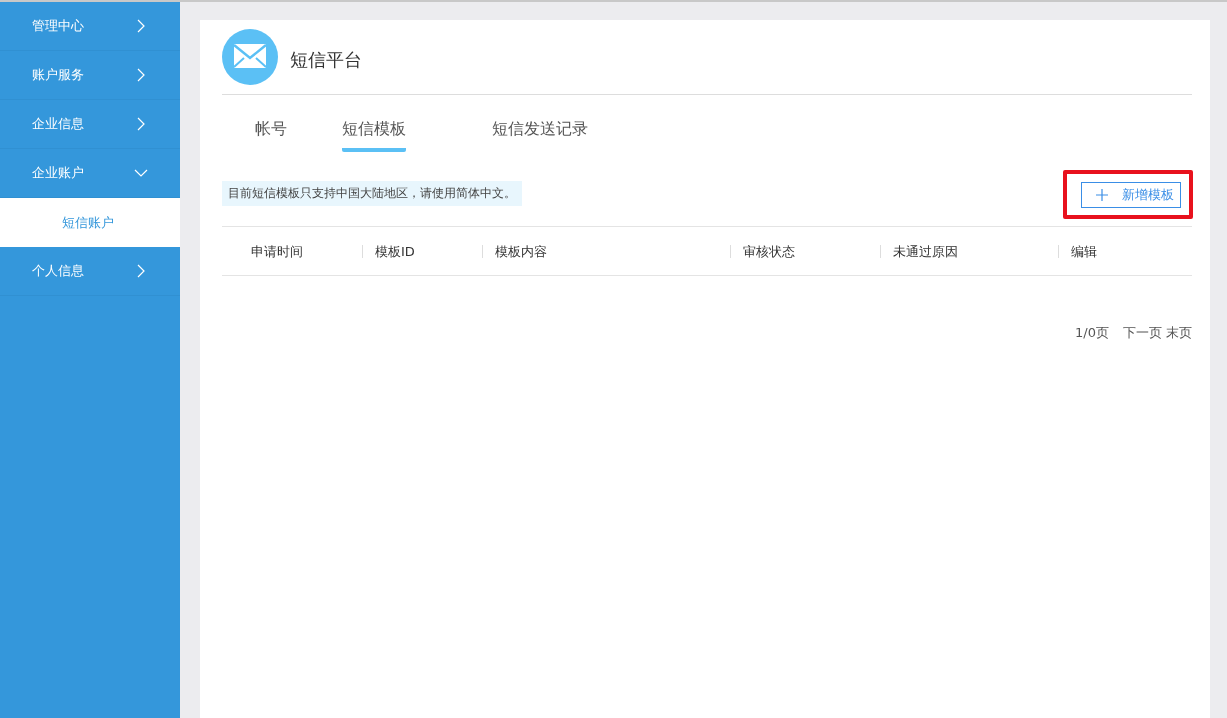 The width and height of the screenshot is (1227, 718). I want to click on notice-banner: 目前短信模板只支持中国大陆地区，请使用简体中文。, so click(372, 193).